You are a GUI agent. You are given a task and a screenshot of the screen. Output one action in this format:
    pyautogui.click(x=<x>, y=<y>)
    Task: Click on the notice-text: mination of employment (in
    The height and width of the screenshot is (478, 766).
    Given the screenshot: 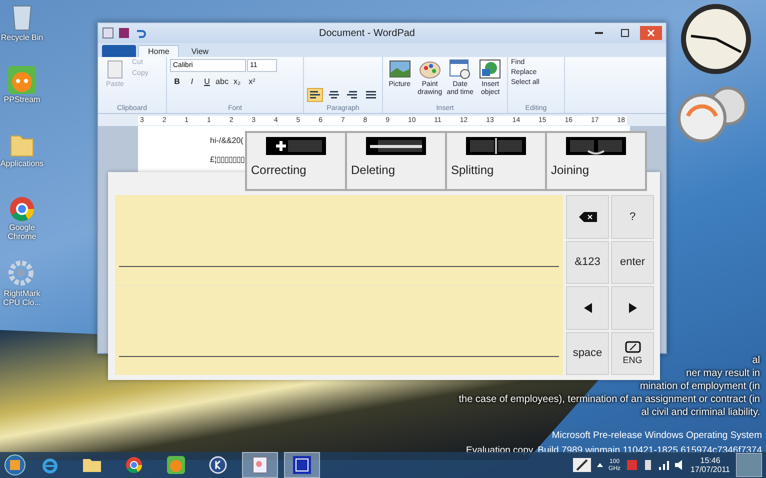 What is the action you would take?
    pyautogui.click(x=700, y=386)
    